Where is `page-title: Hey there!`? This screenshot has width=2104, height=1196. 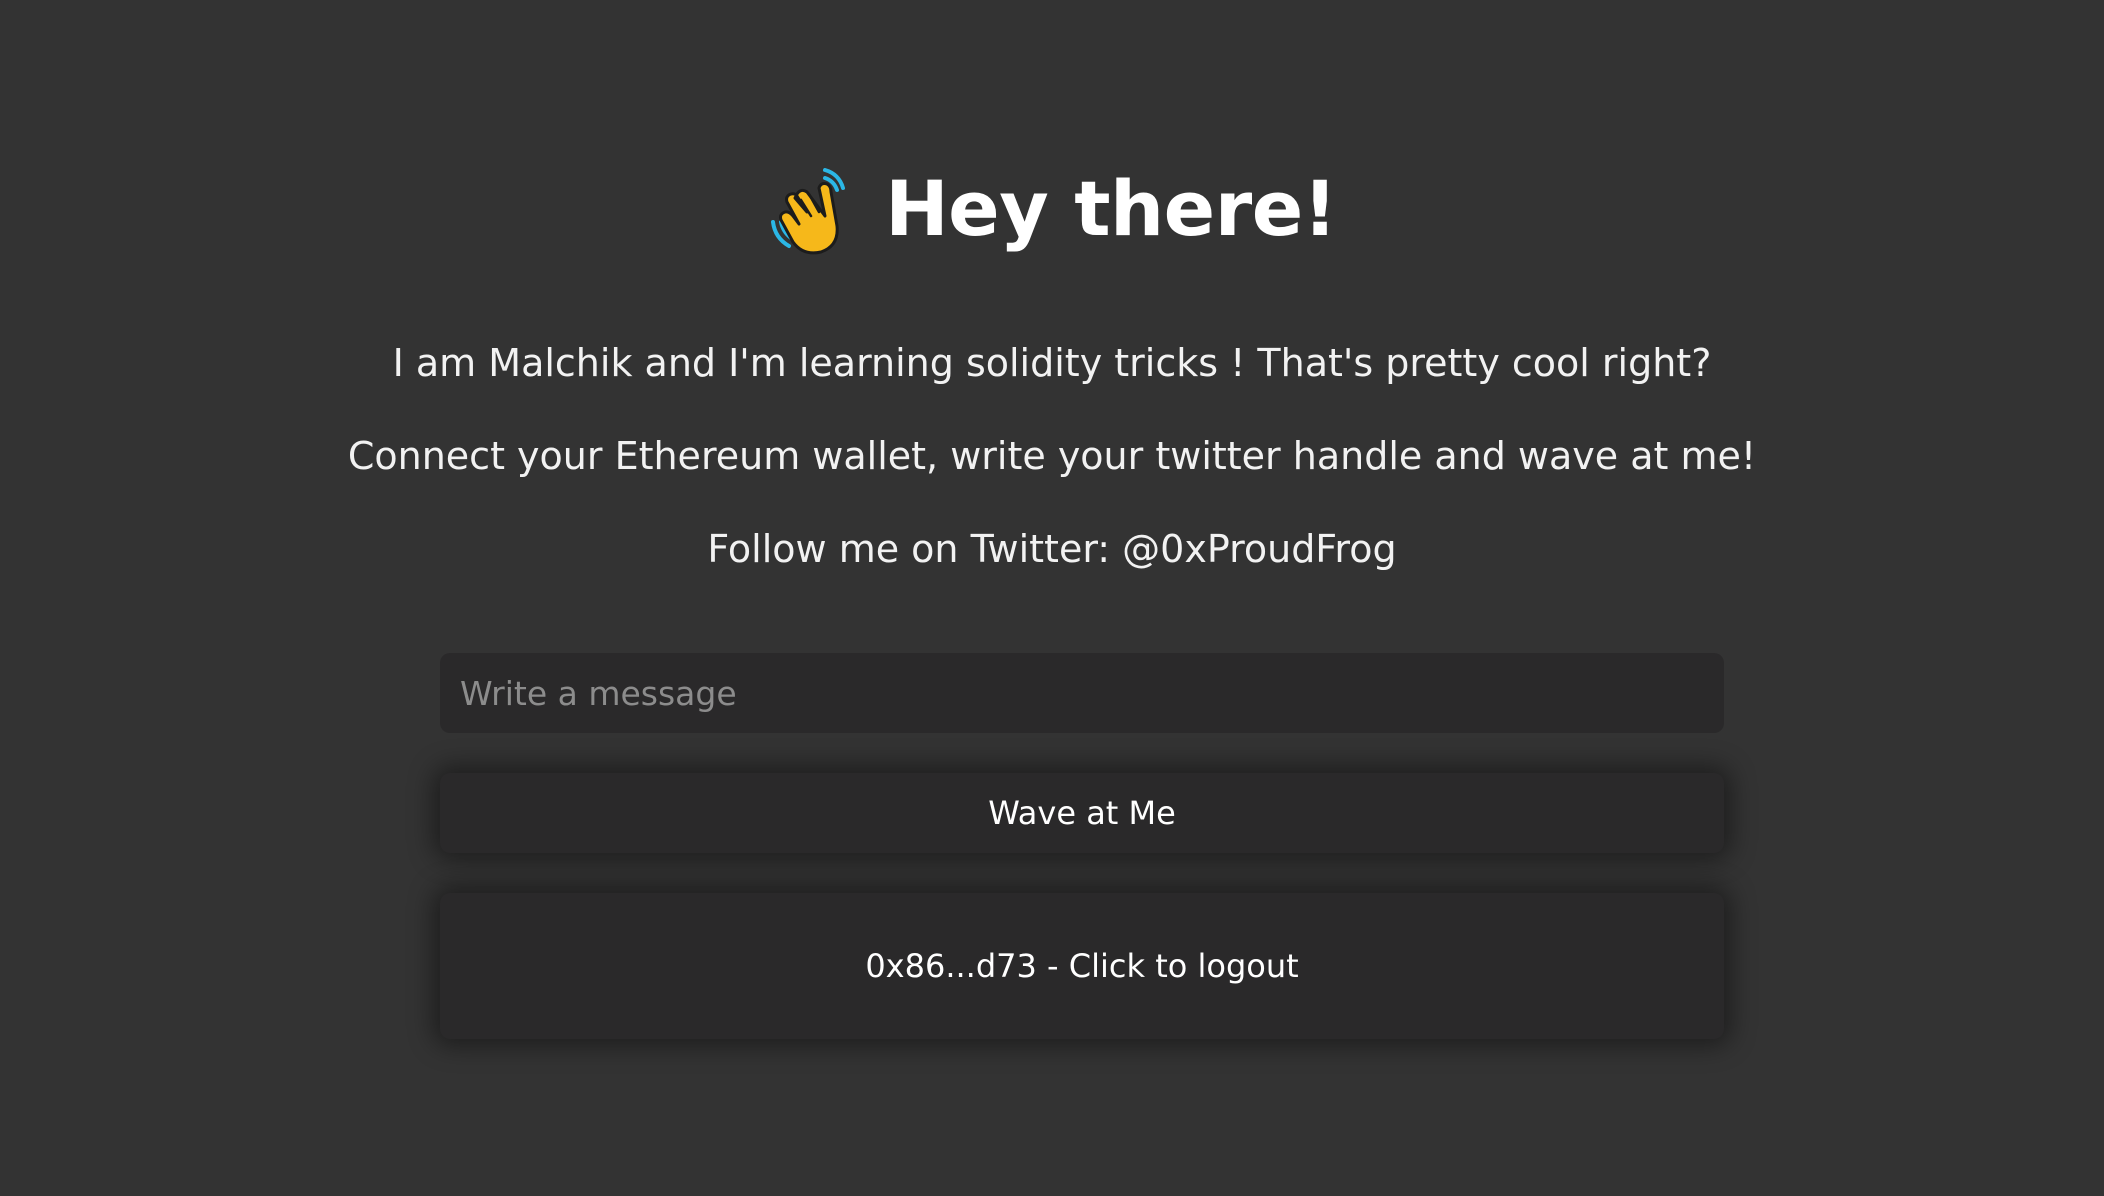 page-title: Hey there! is located at coordinates (1111, 208).